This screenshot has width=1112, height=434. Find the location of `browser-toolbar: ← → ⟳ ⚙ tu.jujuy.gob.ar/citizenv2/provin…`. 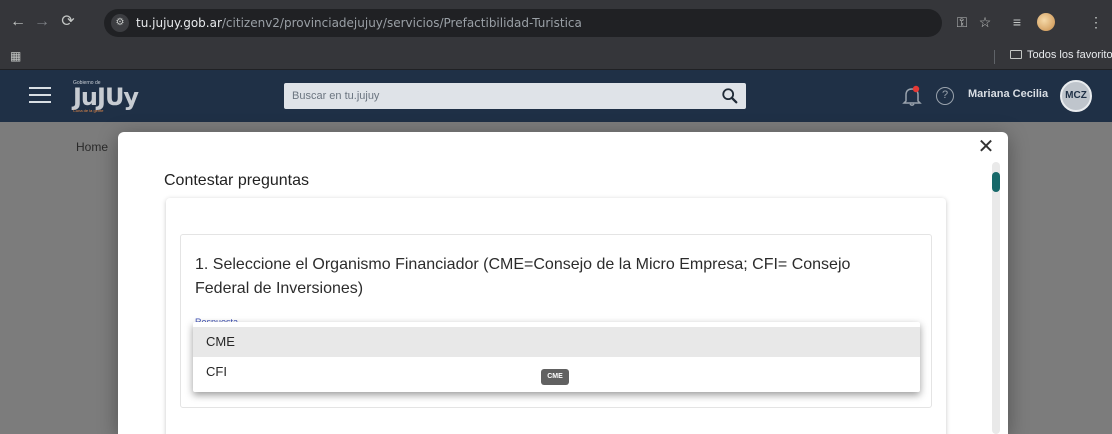

browser-toolbar: ← → ⟳ ⚙ tu.jujuy.gob.ar/citizenv2/provin… is located at coordinates (556, 22).